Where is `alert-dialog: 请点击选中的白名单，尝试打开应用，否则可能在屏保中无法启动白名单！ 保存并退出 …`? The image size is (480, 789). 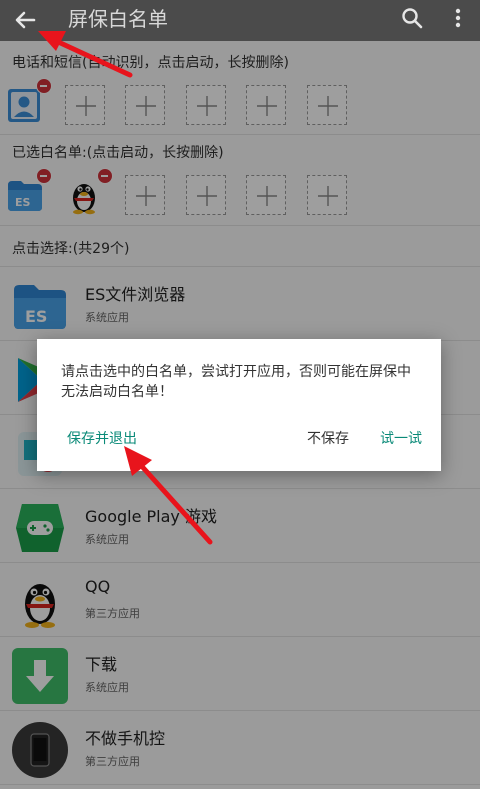
alert-dialog: 请点击选中的白名单，尝试打开应用，否则可能在屏保中无法启动白名单！ 保存并退出 … is located at coordinates (239, 405).